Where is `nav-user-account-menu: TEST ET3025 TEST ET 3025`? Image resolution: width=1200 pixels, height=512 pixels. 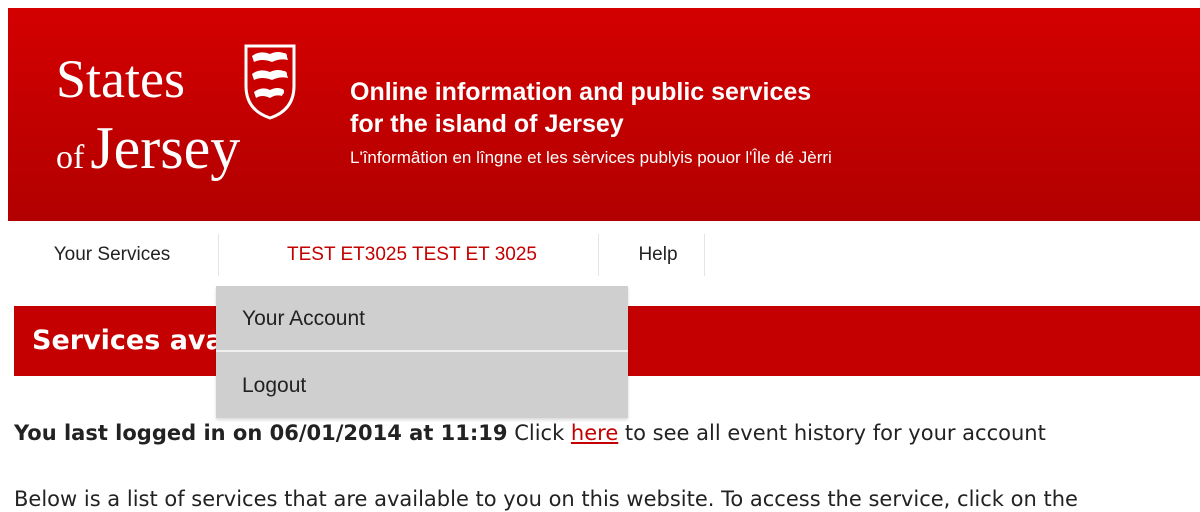 nav-user-account-menu: TEST ET3025 TEST ET 3025 is located at coordinates (412, 255).